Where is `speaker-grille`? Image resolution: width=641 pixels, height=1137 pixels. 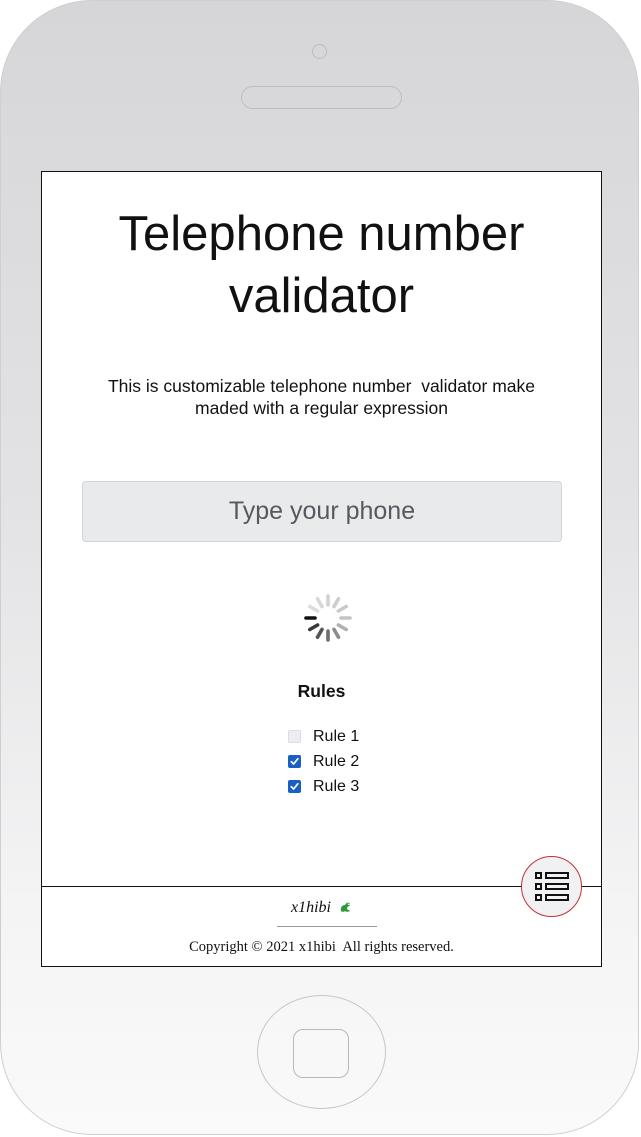 speaker-grille is located at coordinates (321, 97).